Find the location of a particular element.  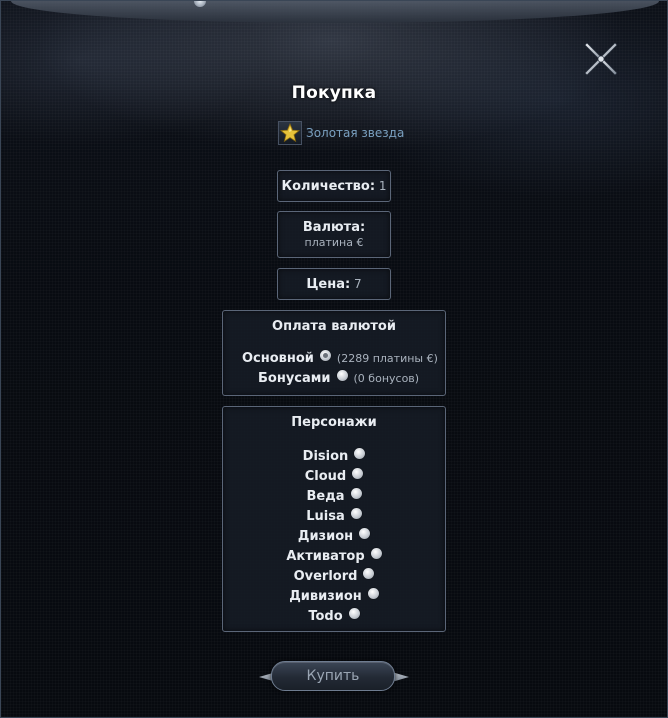

buy-button: Купить is located at coordinates (333, 676).